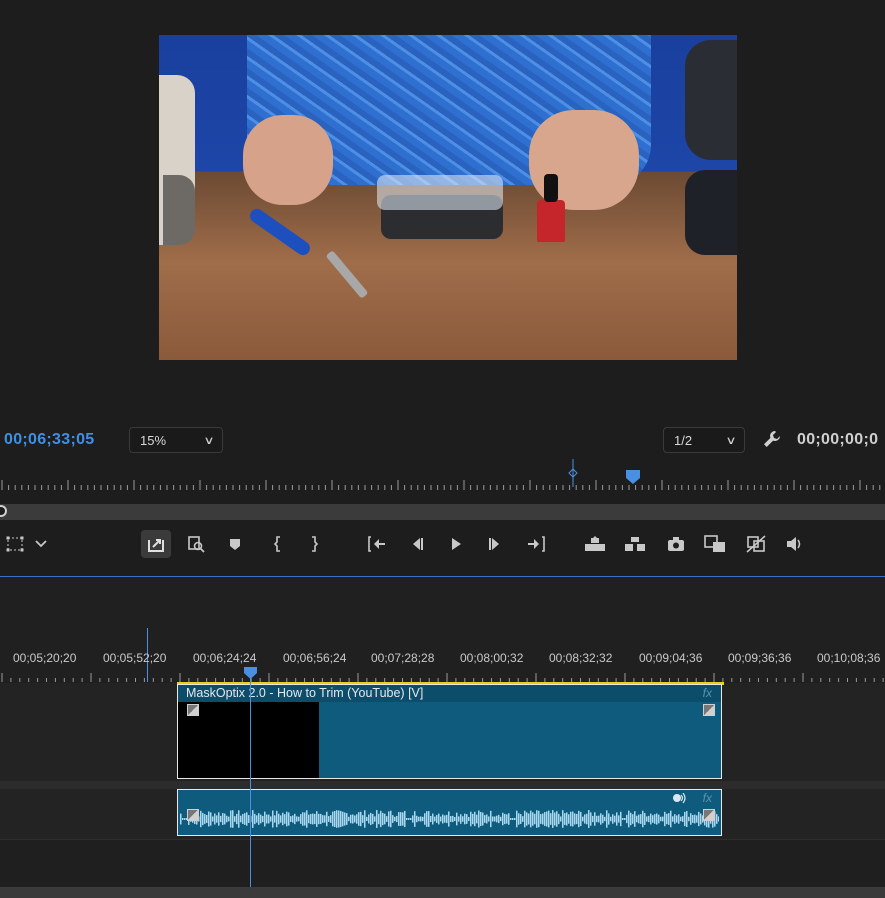 Image resolution: width=885 pixels, height=898 pixels. Describe the element at coordinates (417, 544) in the screenshot. I see `step-back-button` at that location.